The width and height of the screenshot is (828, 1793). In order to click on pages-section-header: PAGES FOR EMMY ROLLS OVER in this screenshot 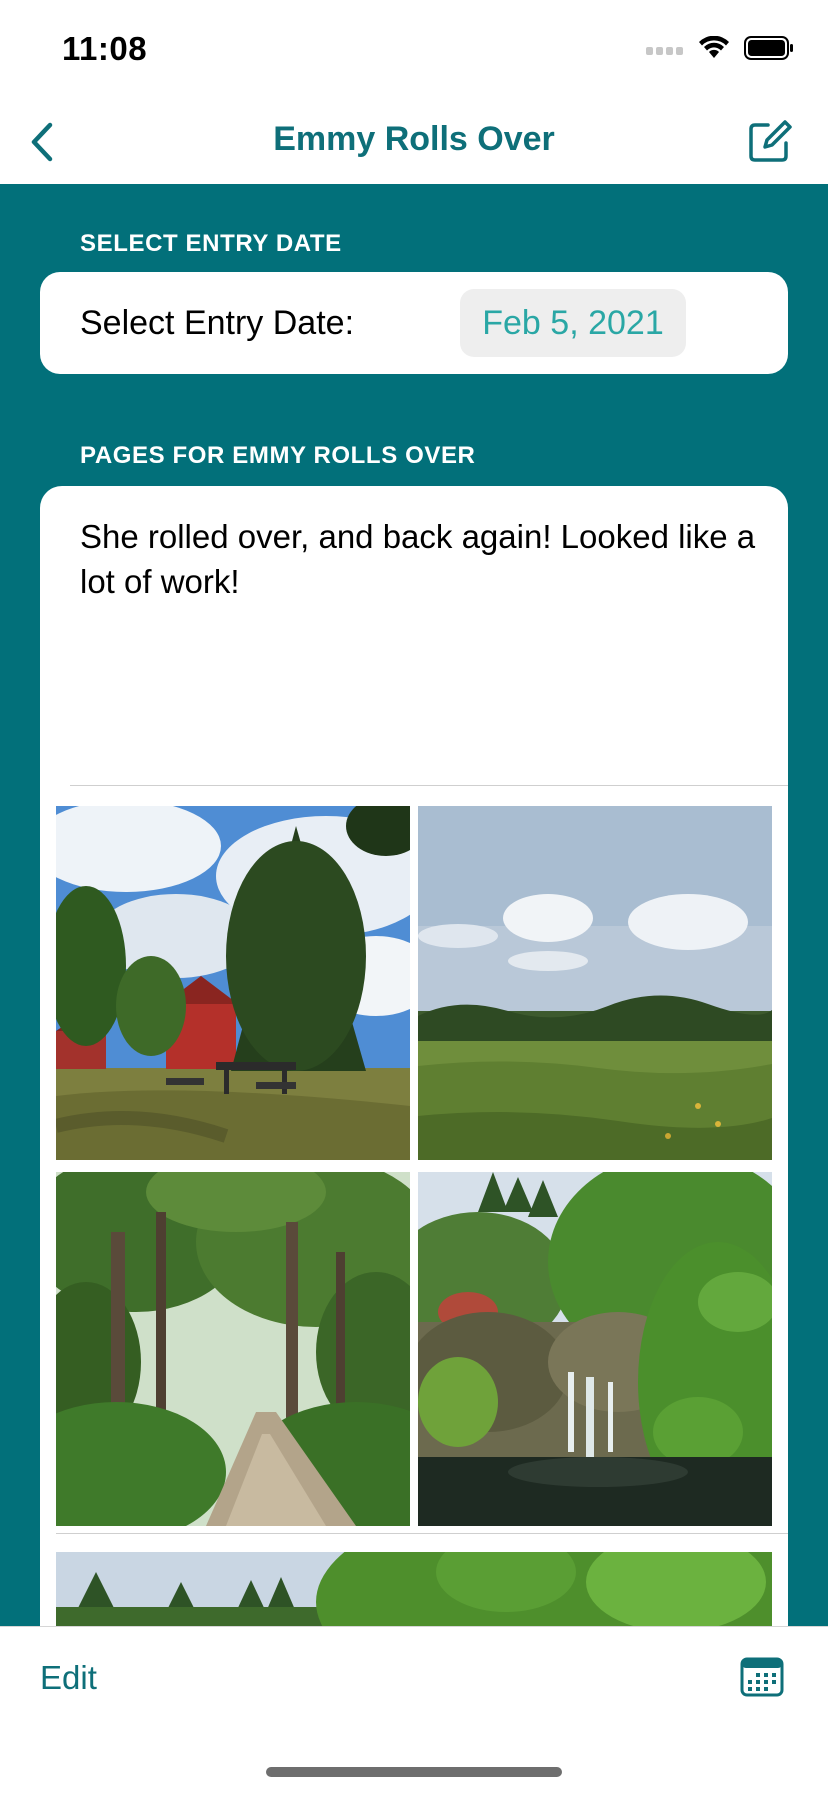, I will do `click(278, 455)`.